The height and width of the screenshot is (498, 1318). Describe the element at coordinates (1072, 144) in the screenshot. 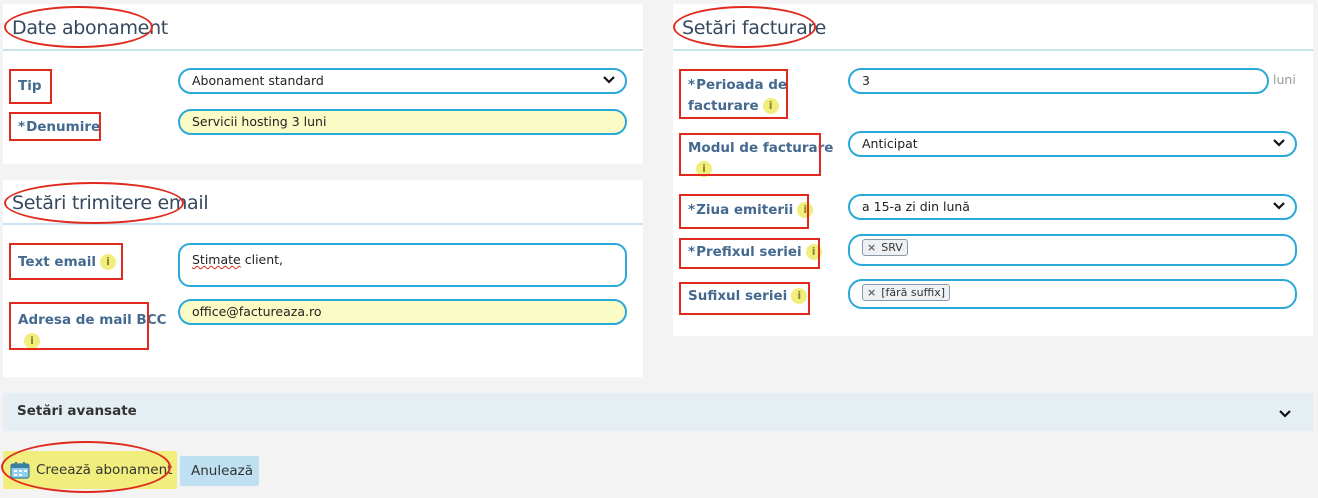

I see `billing-mode-select: Anticipat` at that location.